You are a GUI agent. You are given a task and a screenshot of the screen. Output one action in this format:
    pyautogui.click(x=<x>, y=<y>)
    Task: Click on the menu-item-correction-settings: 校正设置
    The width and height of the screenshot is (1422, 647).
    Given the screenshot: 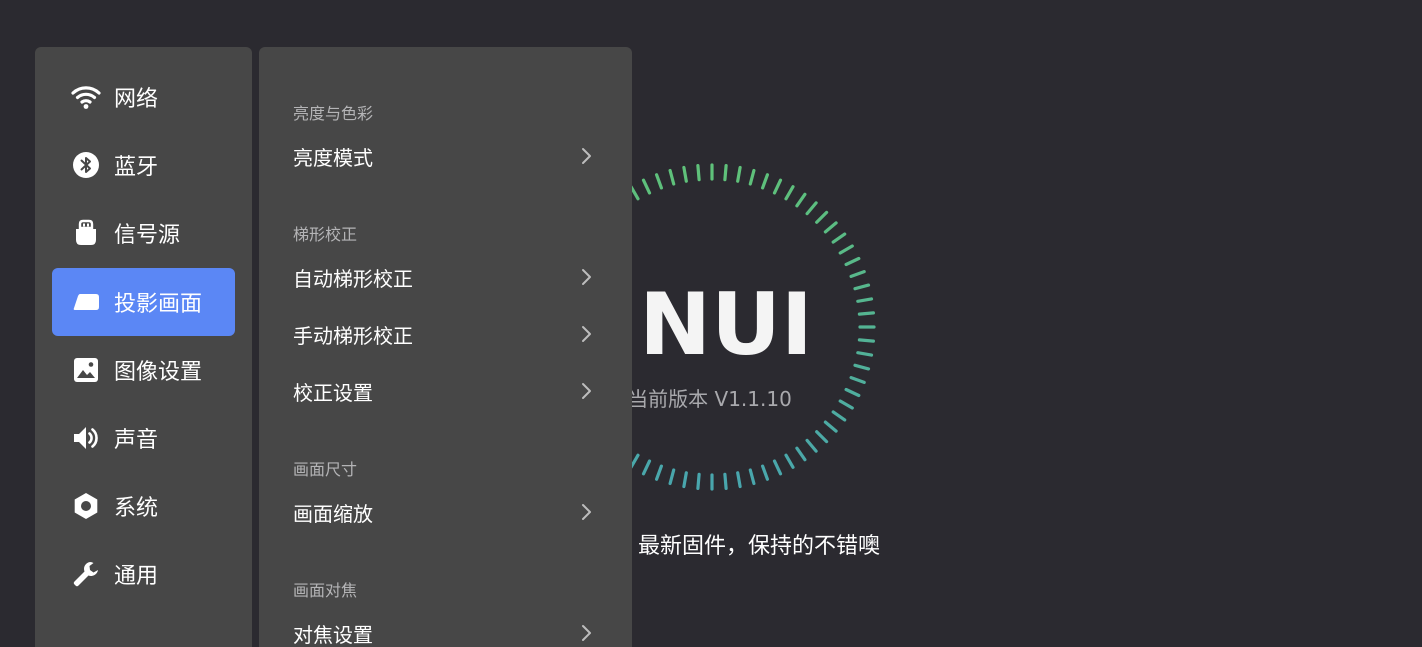 What is the action you would take?
    pyautogui.click(x=445, y=391)
    